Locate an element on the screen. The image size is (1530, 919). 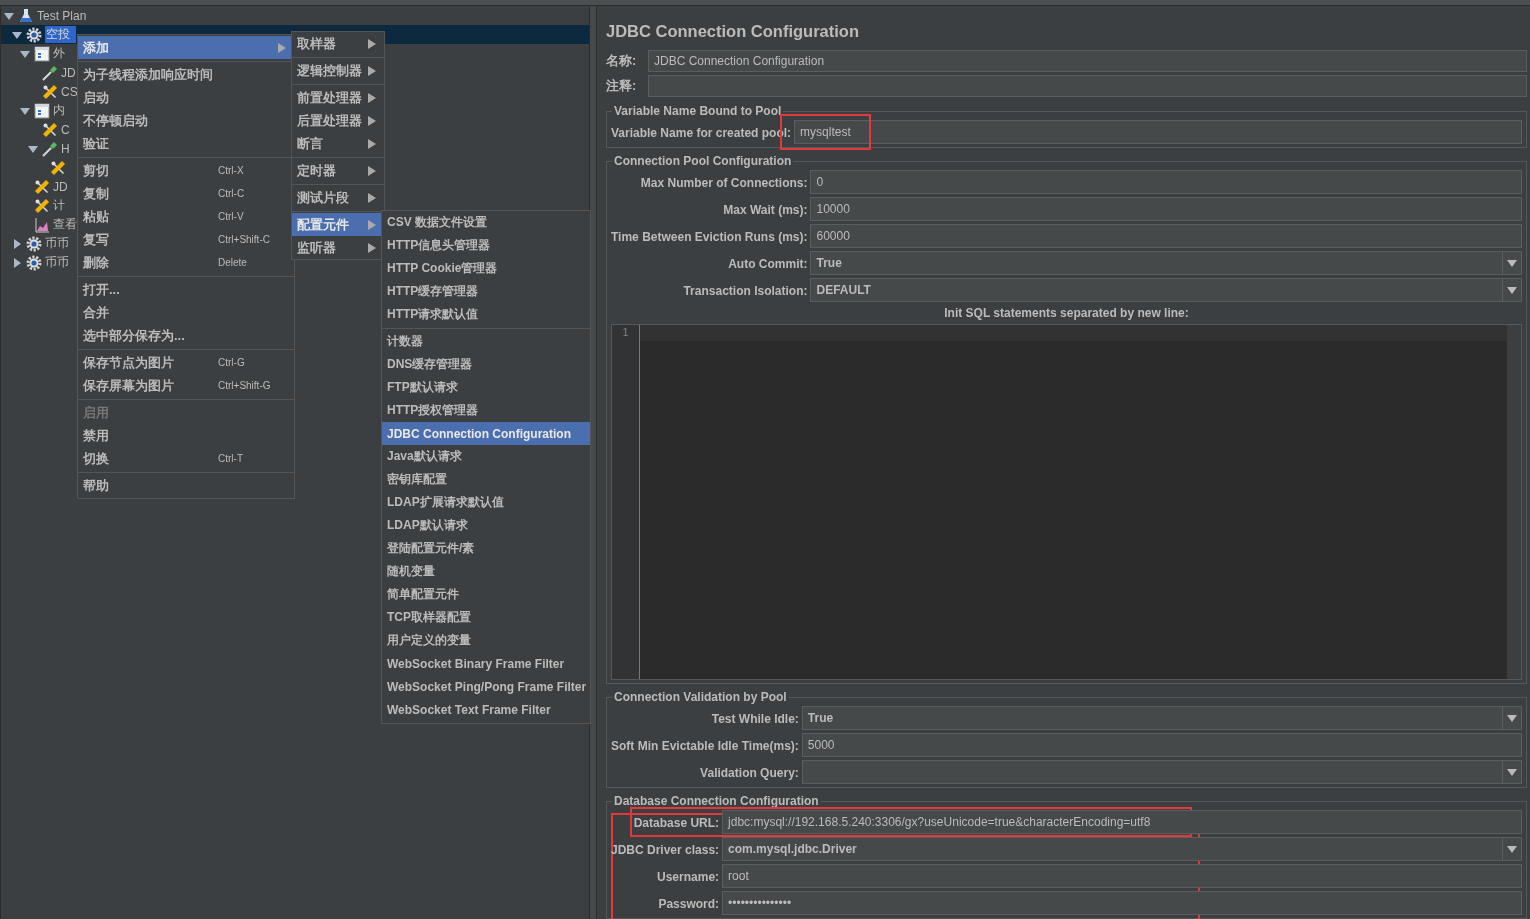
menu-label: WebSocket Ping/Pong Frame Filter is located at coordinates (487, 686).